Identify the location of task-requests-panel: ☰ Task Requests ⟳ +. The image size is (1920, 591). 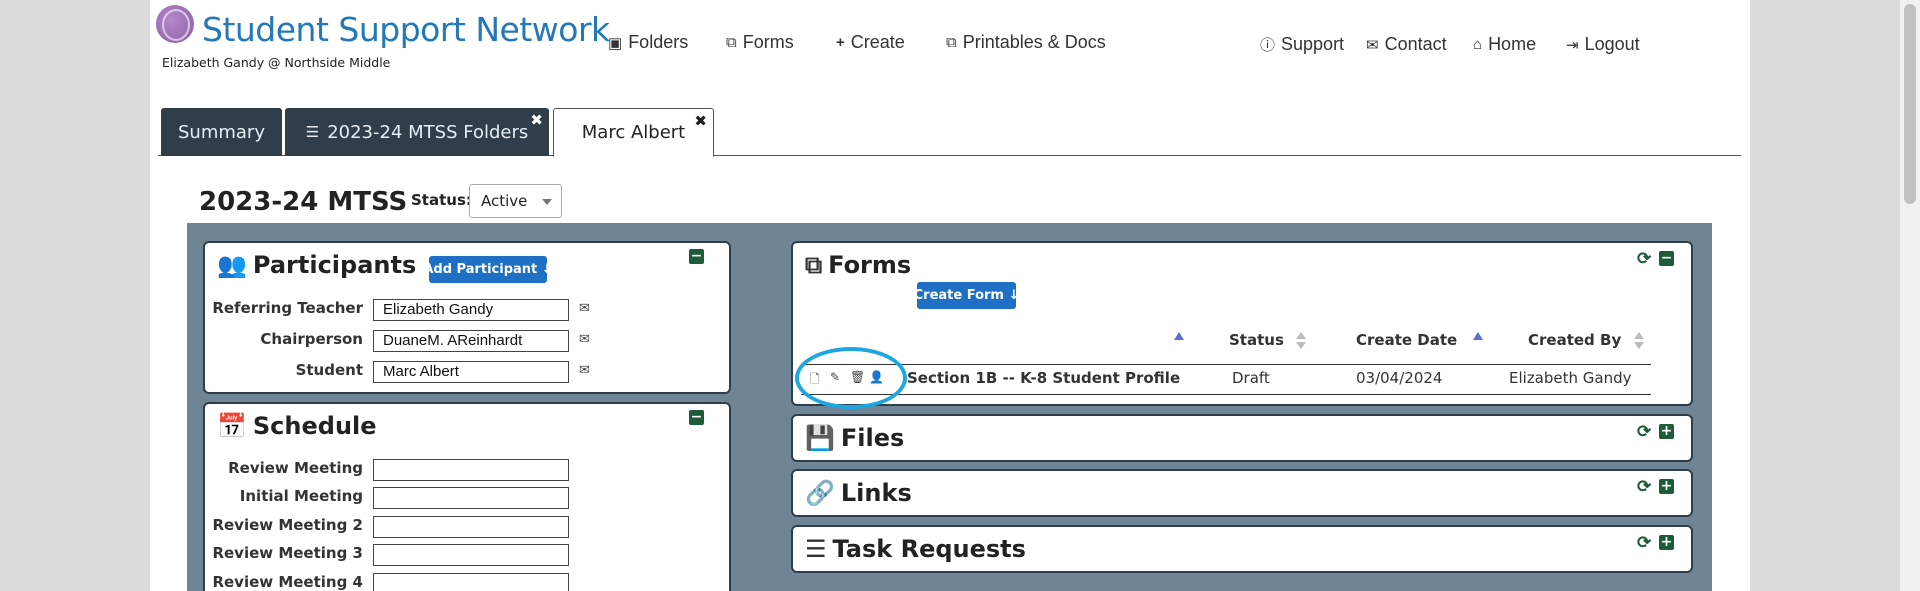
(1242, 549).